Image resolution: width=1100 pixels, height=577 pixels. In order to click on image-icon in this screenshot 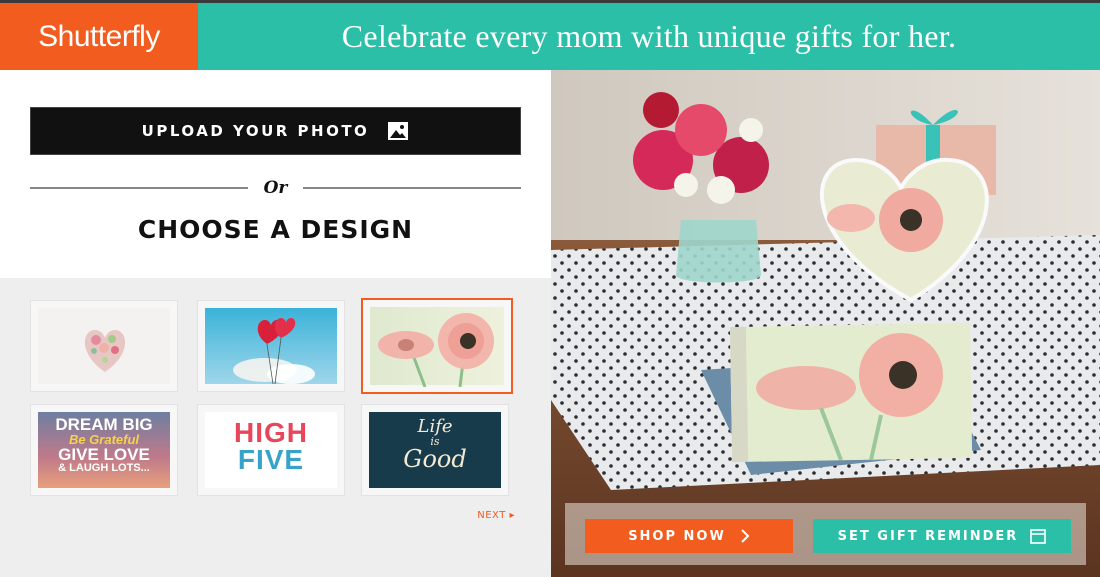, I will do `click(398, 131)`.